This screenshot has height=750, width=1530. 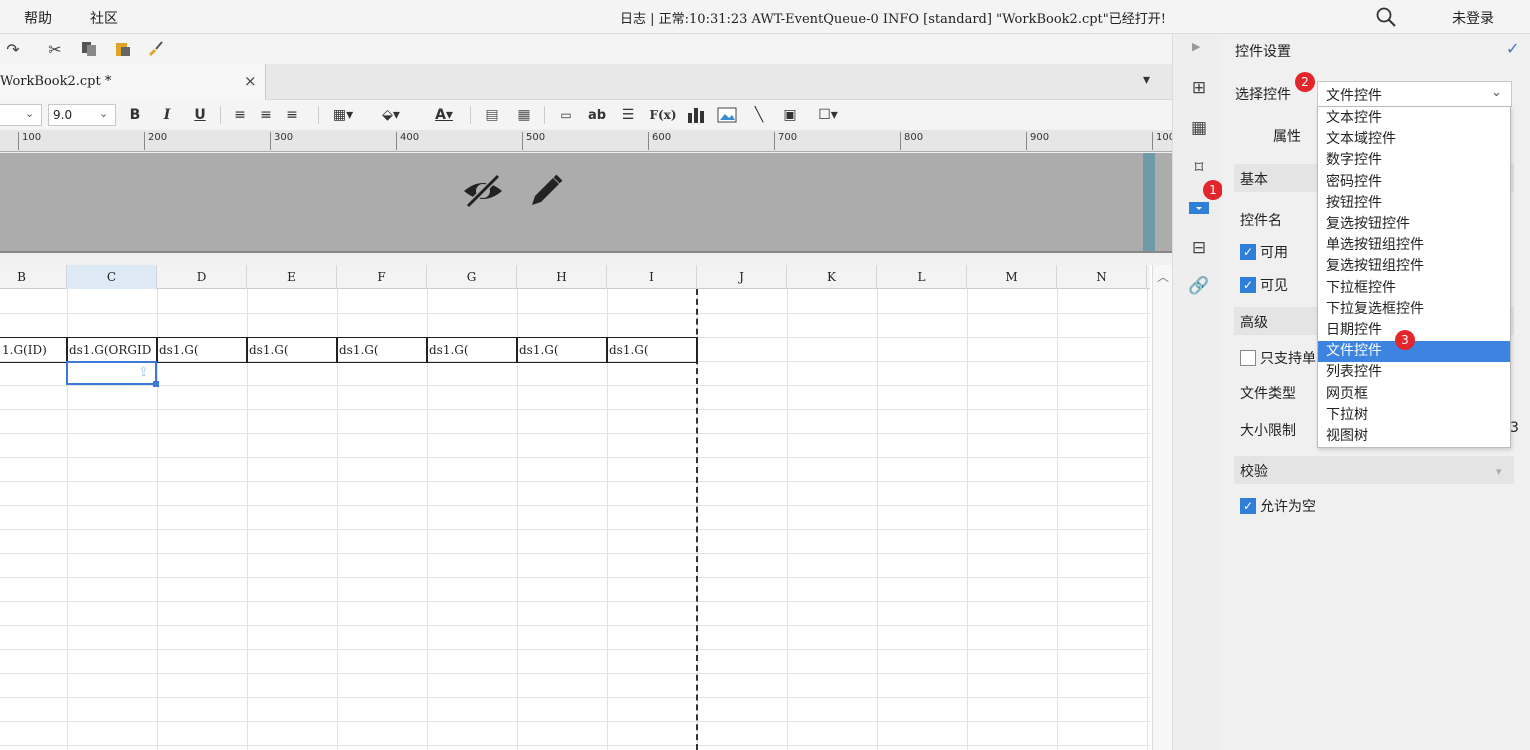 What do you see at coordinates (1414, 182) in the screenshot?
I see `dropdown-option: 密码控件` at bounding box center [1414, 182].